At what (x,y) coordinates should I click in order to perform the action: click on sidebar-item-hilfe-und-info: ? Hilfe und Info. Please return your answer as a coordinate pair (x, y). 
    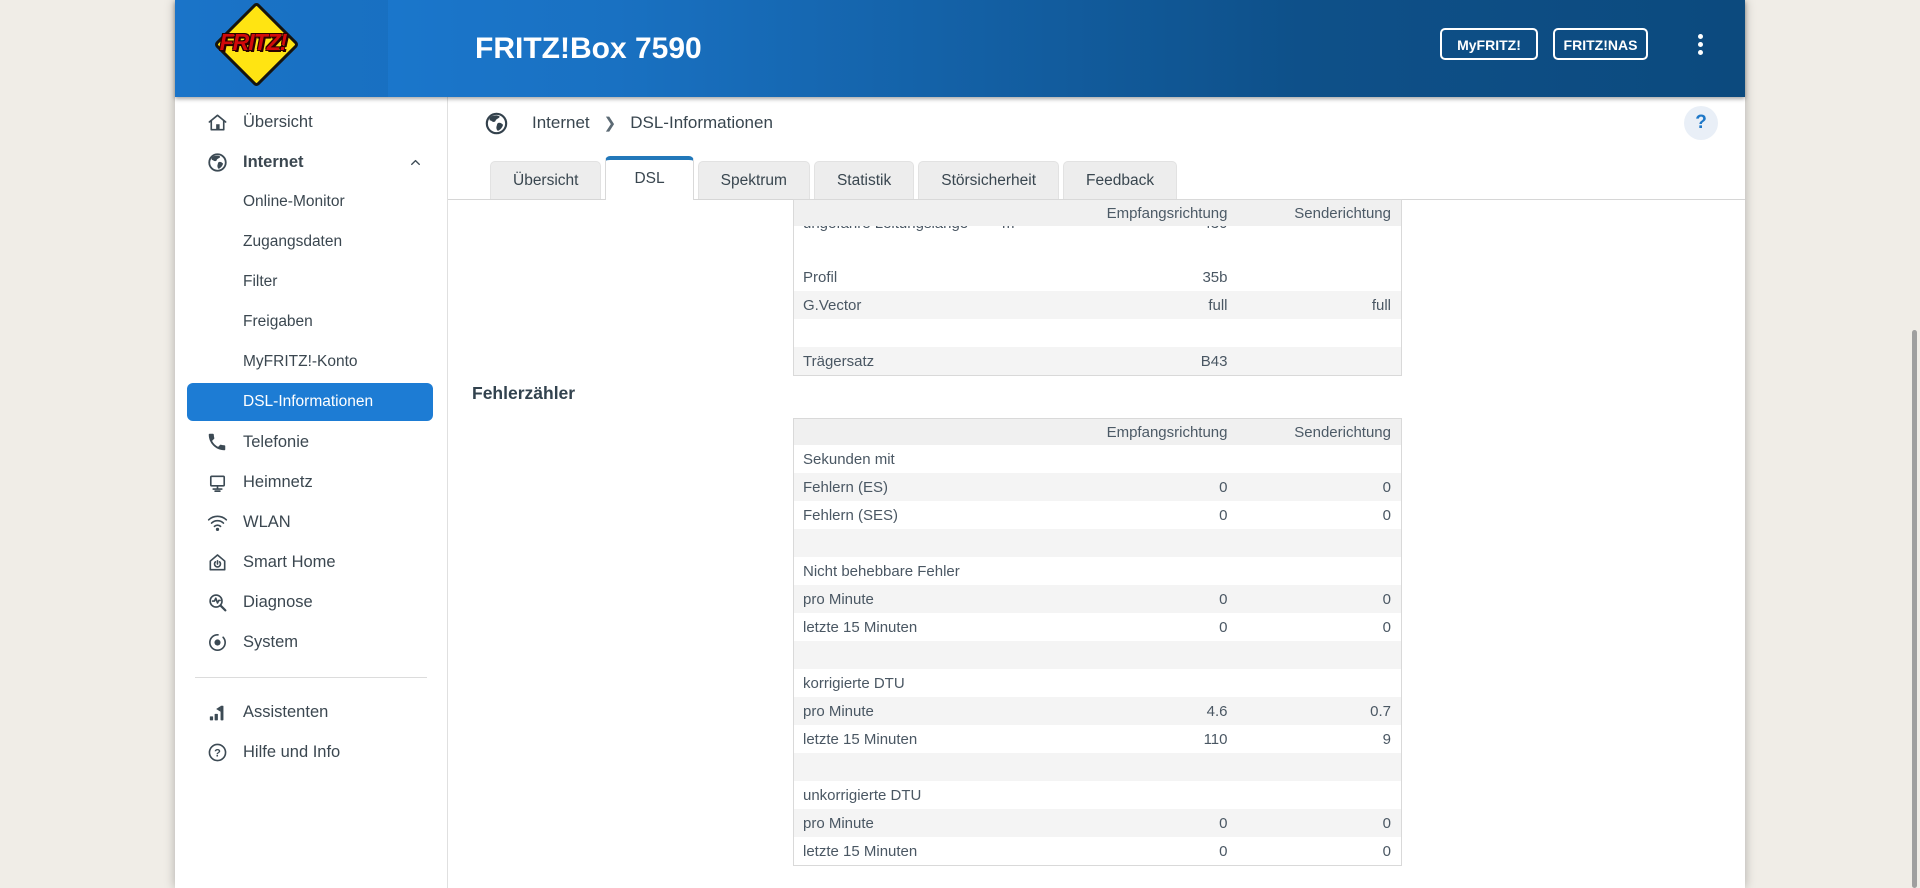
    Looking at the image, I should click on (311, 752).